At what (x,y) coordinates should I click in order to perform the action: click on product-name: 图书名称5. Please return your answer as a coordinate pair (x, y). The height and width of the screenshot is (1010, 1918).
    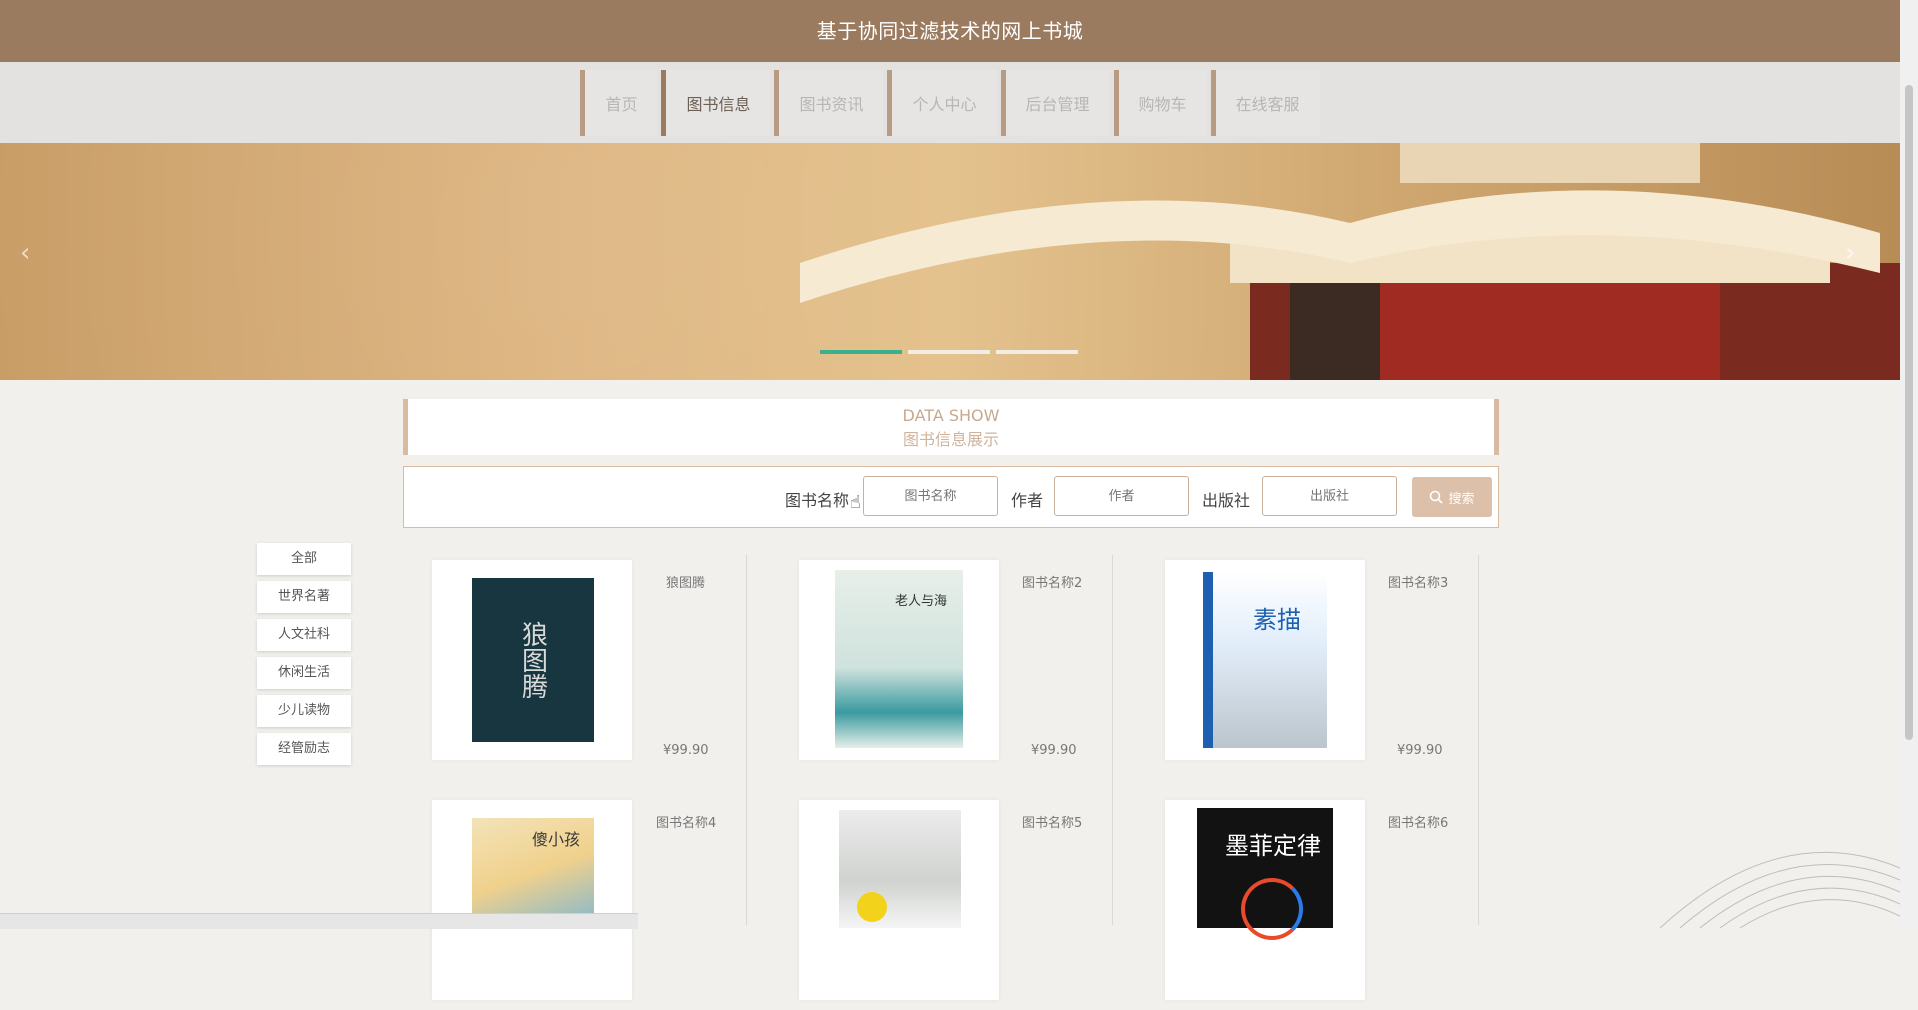
    Looking at the image, I should click on (1062, 821).